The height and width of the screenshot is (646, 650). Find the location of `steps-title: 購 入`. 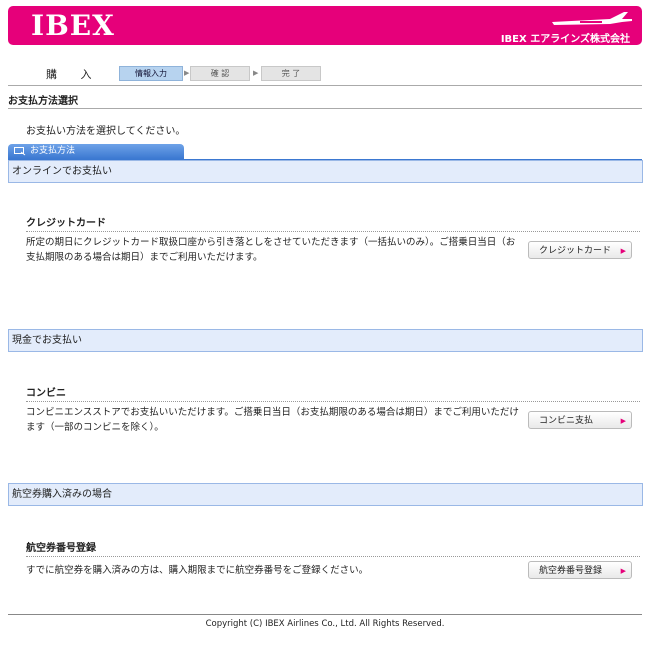

steps-title: 購 入 is located at coordinates (74, 74).